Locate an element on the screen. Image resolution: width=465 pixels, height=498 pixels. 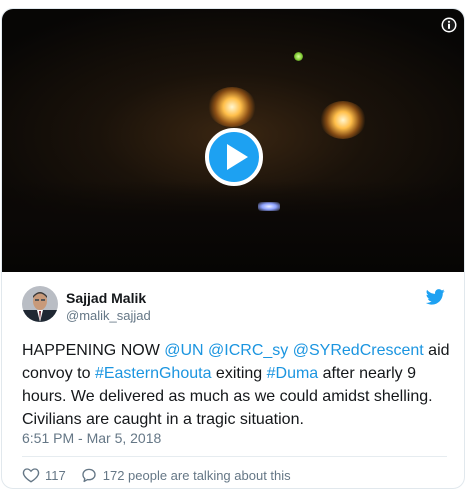
mention-un: @UN is located at coordinates (183, 350).